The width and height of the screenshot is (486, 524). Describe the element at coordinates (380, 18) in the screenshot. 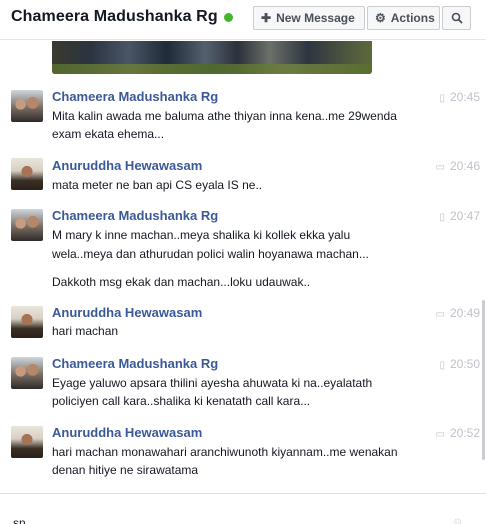

I see `gear-icon: ⚙` at that location.